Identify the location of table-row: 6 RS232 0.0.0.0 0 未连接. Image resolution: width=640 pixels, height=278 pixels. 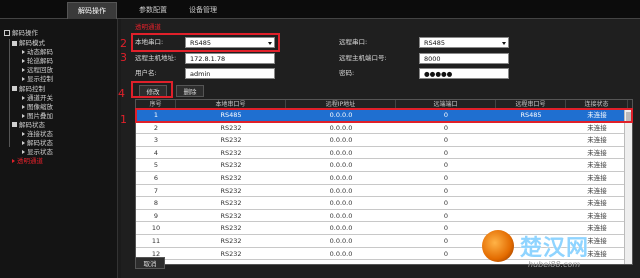
(381, 179).